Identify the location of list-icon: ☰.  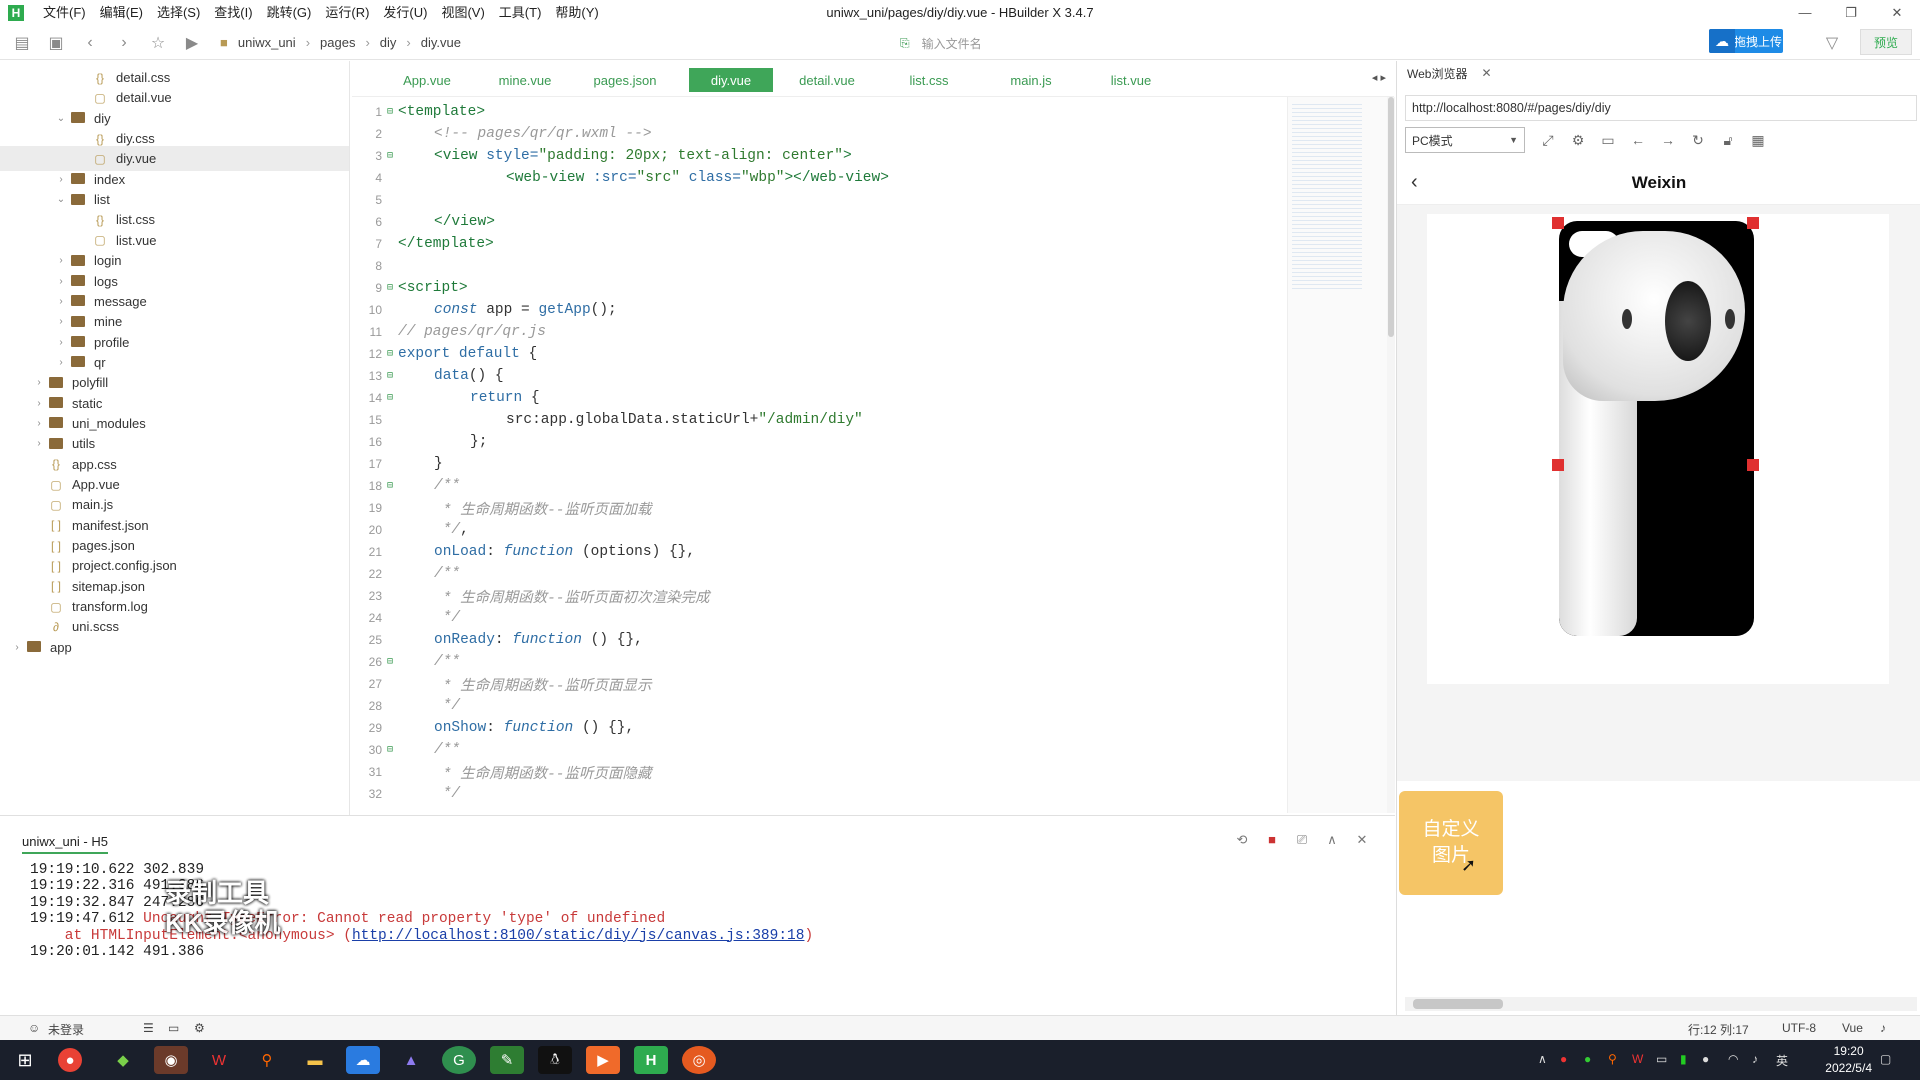
(148, 1028).